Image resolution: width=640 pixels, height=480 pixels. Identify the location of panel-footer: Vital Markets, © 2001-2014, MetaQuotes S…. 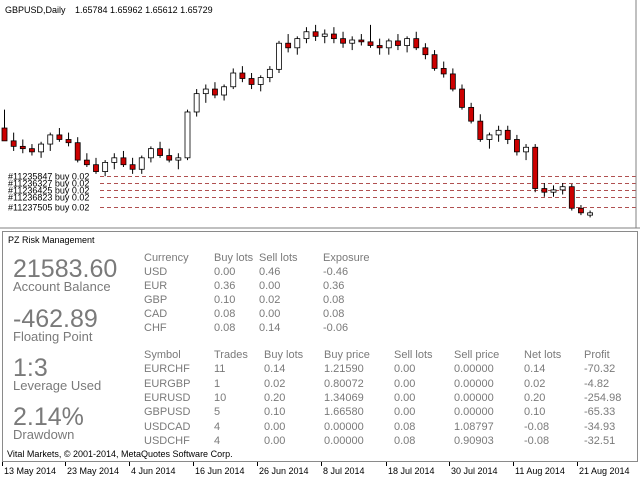
(120, 454).